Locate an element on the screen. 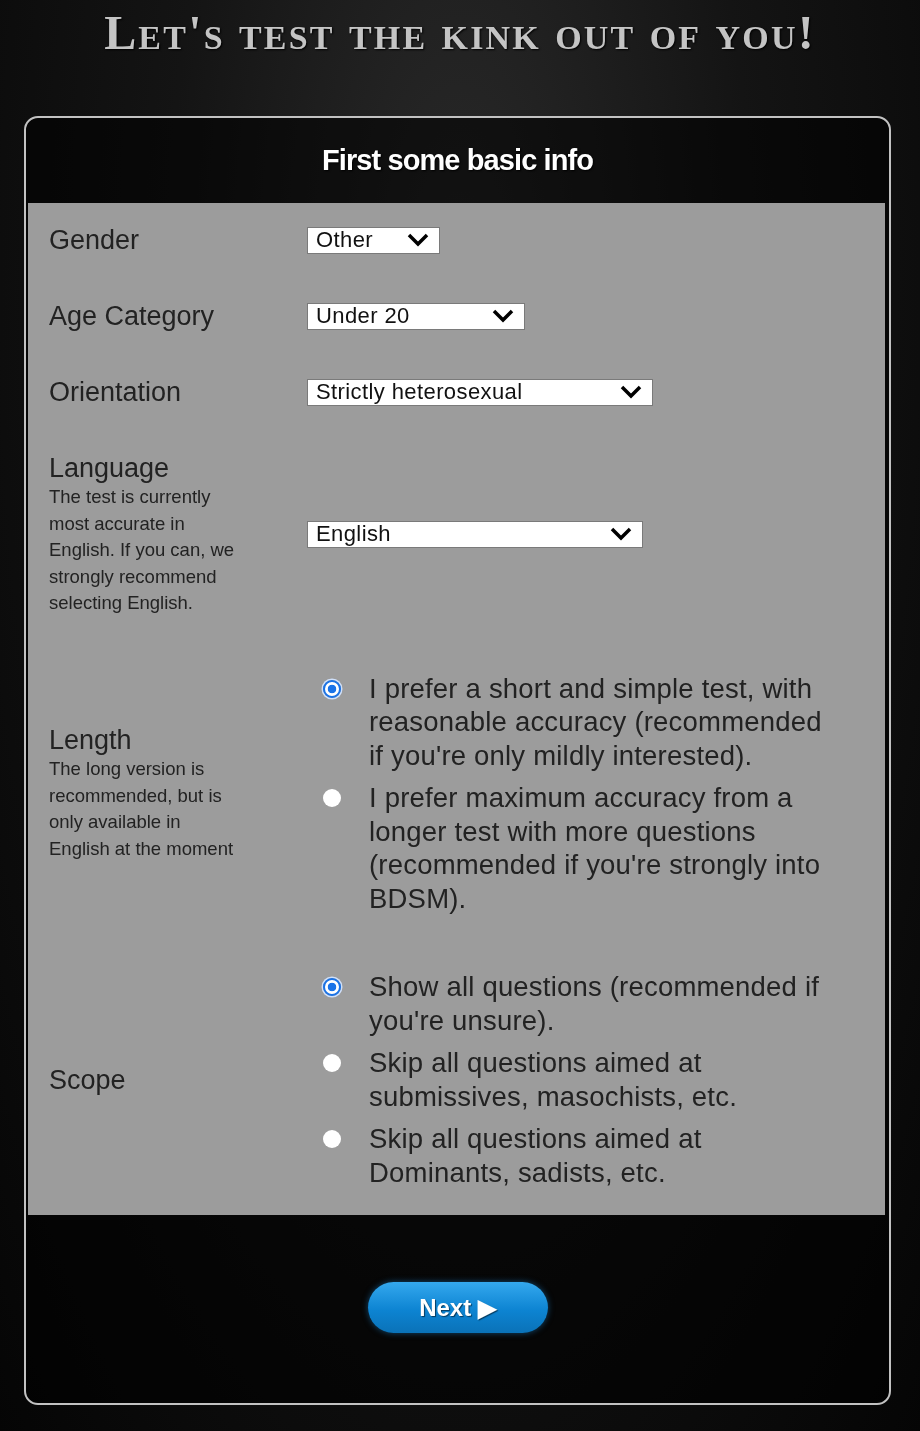 This screenshot has height=1431, width=920. field-label: Age Category is located at coordinates (132, 316).